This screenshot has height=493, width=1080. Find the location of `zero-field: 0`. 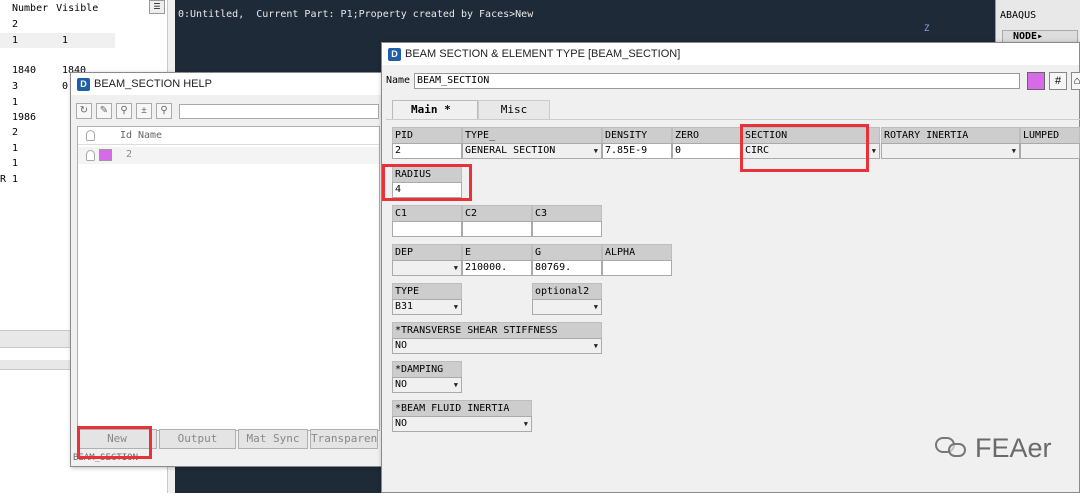

zero-field: 0 is located at coordinates (707, 151).